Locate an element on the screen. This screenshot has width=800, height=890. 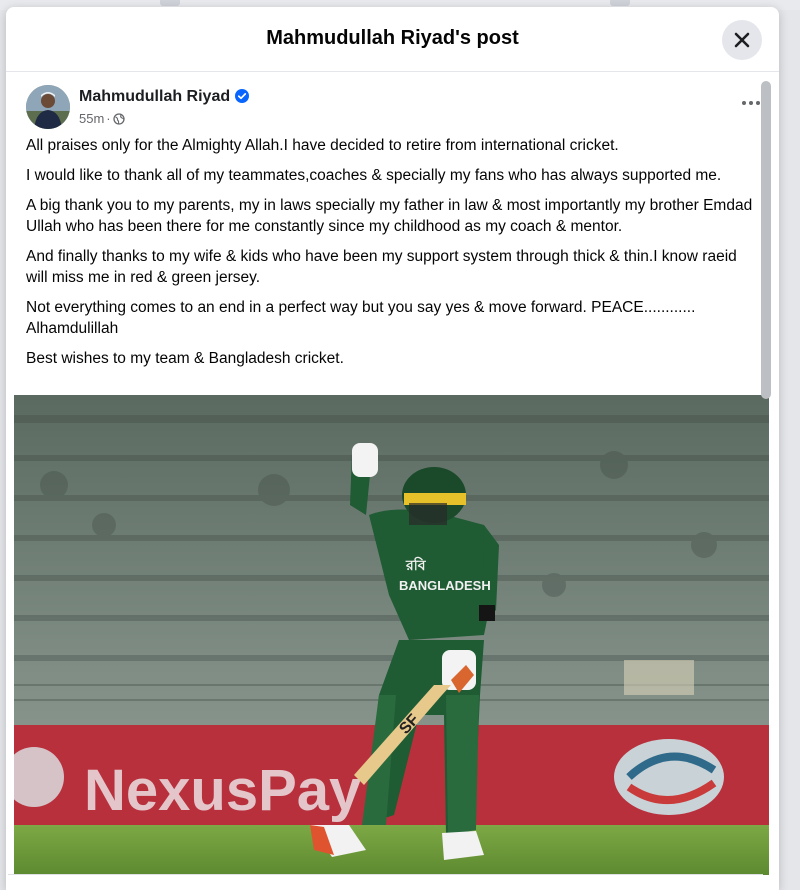
pitch is located at coordinates (391, 850).